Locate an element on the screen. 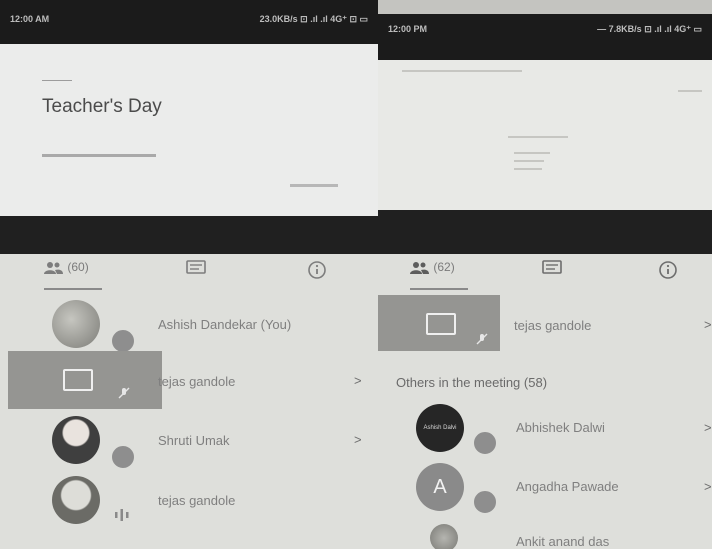 The width and height of the screenshot is (712, 549). mic-active-icon is located at coordinates (122, 515).